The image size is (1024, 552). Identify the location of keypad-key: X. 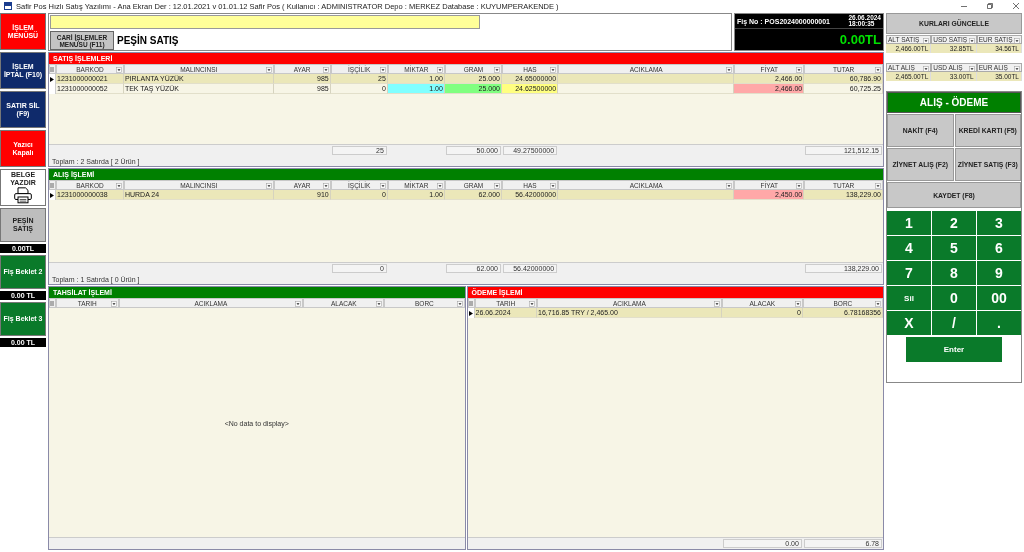
(909, 323).